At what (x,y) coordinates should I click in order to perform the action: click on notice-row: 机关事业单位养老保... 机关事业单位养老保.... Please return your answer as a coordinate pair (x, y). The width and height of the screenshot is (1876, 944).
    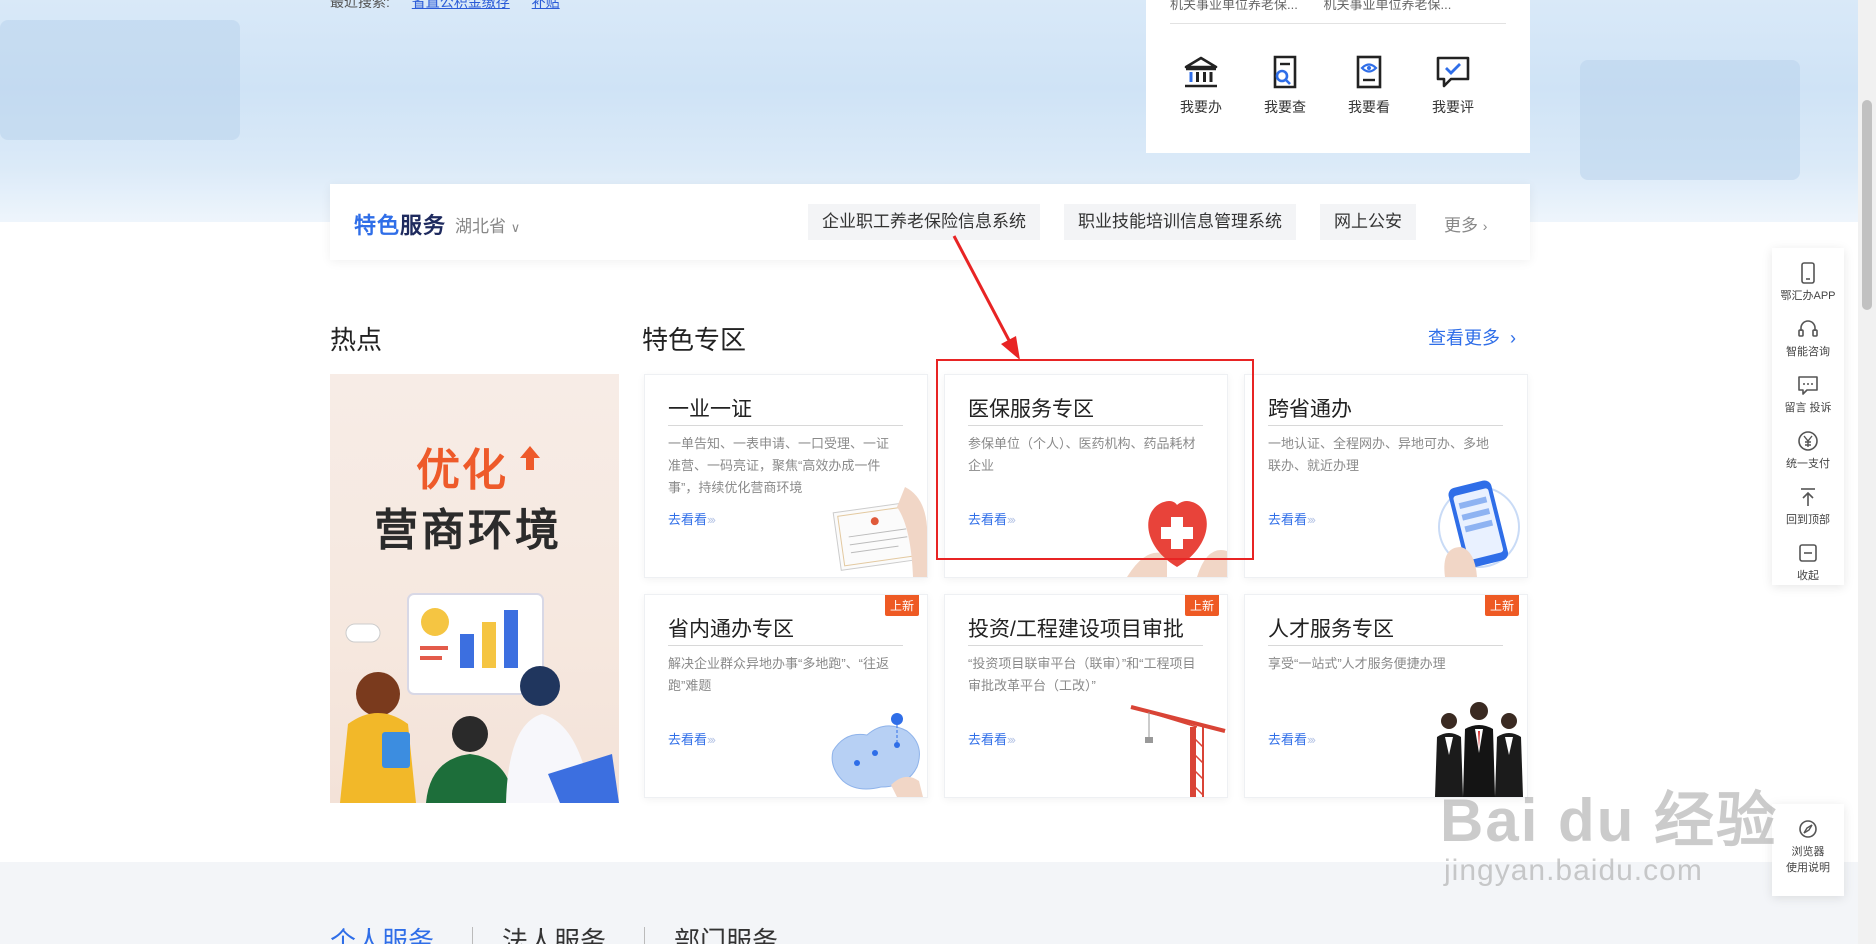
    Looking at the image, I should click on (1338, 12).